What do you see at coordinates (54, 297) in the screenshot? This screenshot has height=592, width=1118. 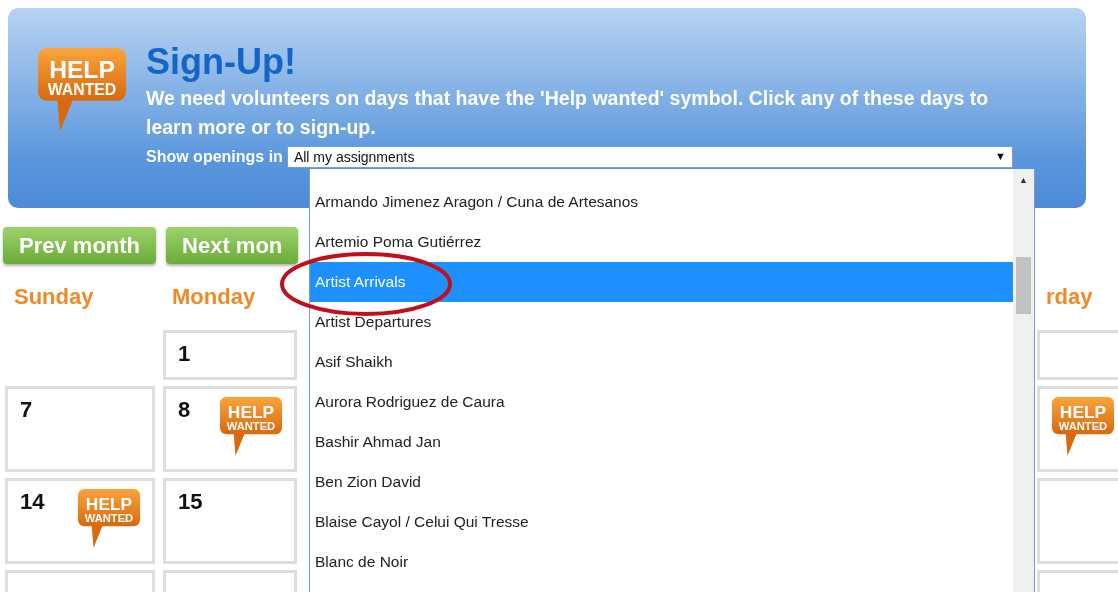 I see `weekday-header: Sunday` at bounding box center [54, 297].